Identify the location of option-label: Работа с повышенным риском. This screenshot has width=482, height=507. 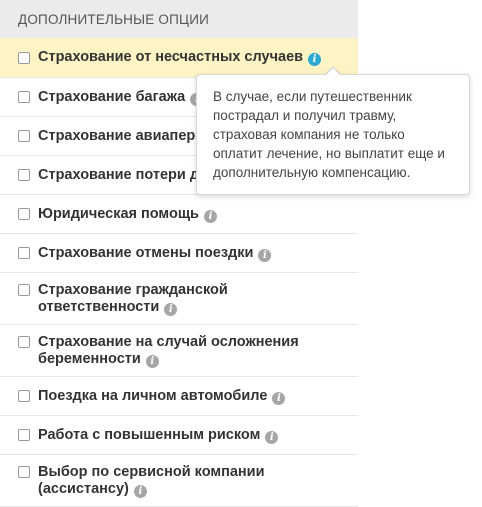
(149, 434).